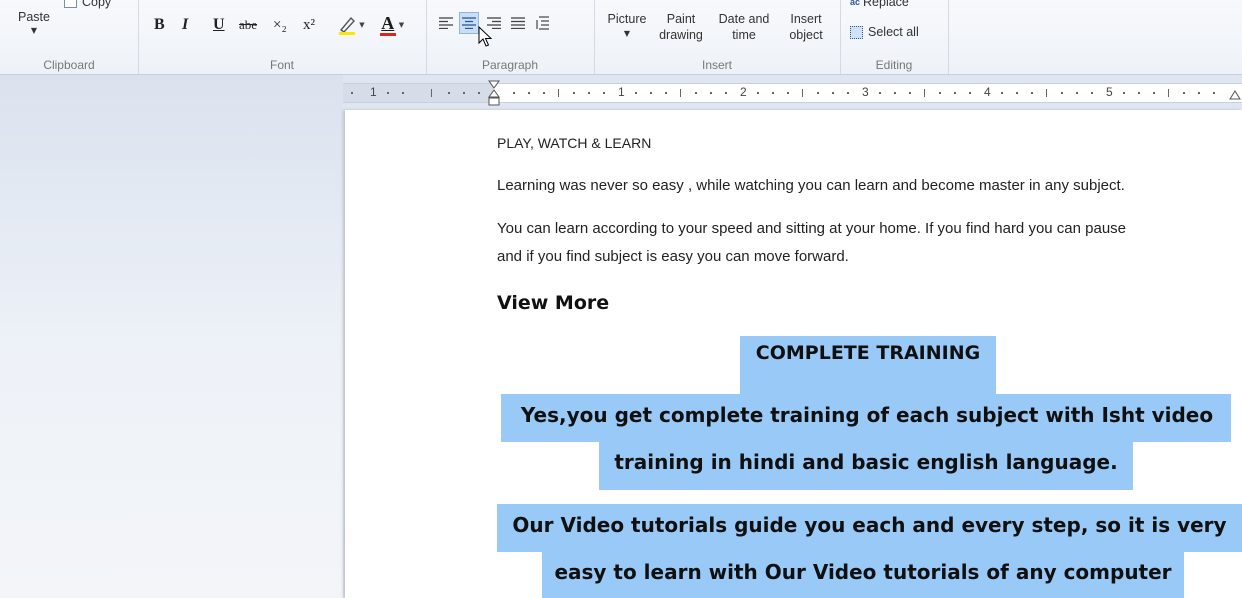 Image resolution: width=1242 pixels, height=598 pixels. What do you see at coordinates (248, 25) in the screenshot?
I see `strikethrough-button: abe` at bounding box center [248, 25].